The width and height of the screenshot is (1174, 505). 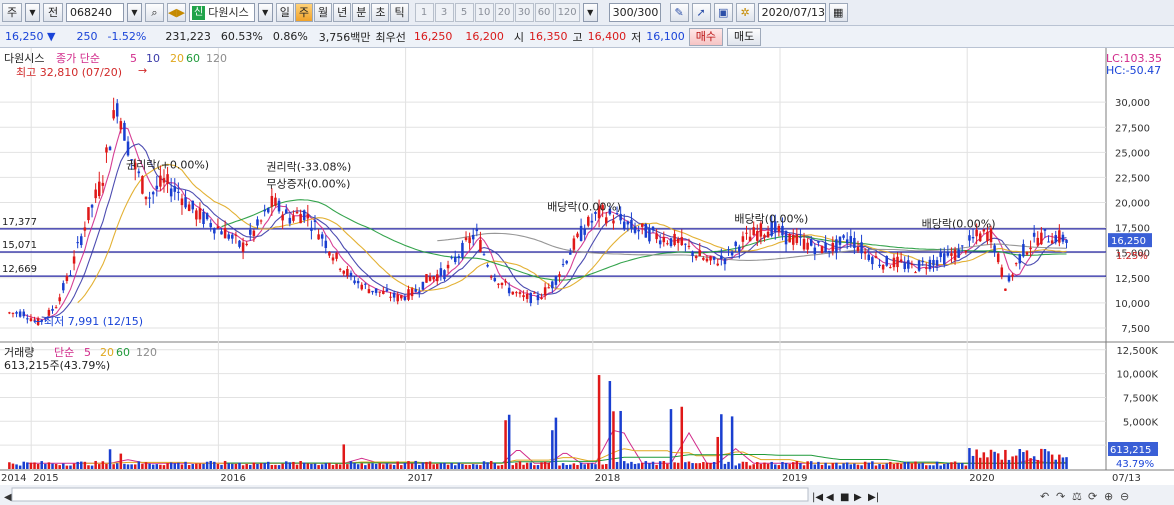 What do you see at coordinates (444, 12) in the screenshot?
I see `interval-button-3: 3` at bounding box center [444, 12].